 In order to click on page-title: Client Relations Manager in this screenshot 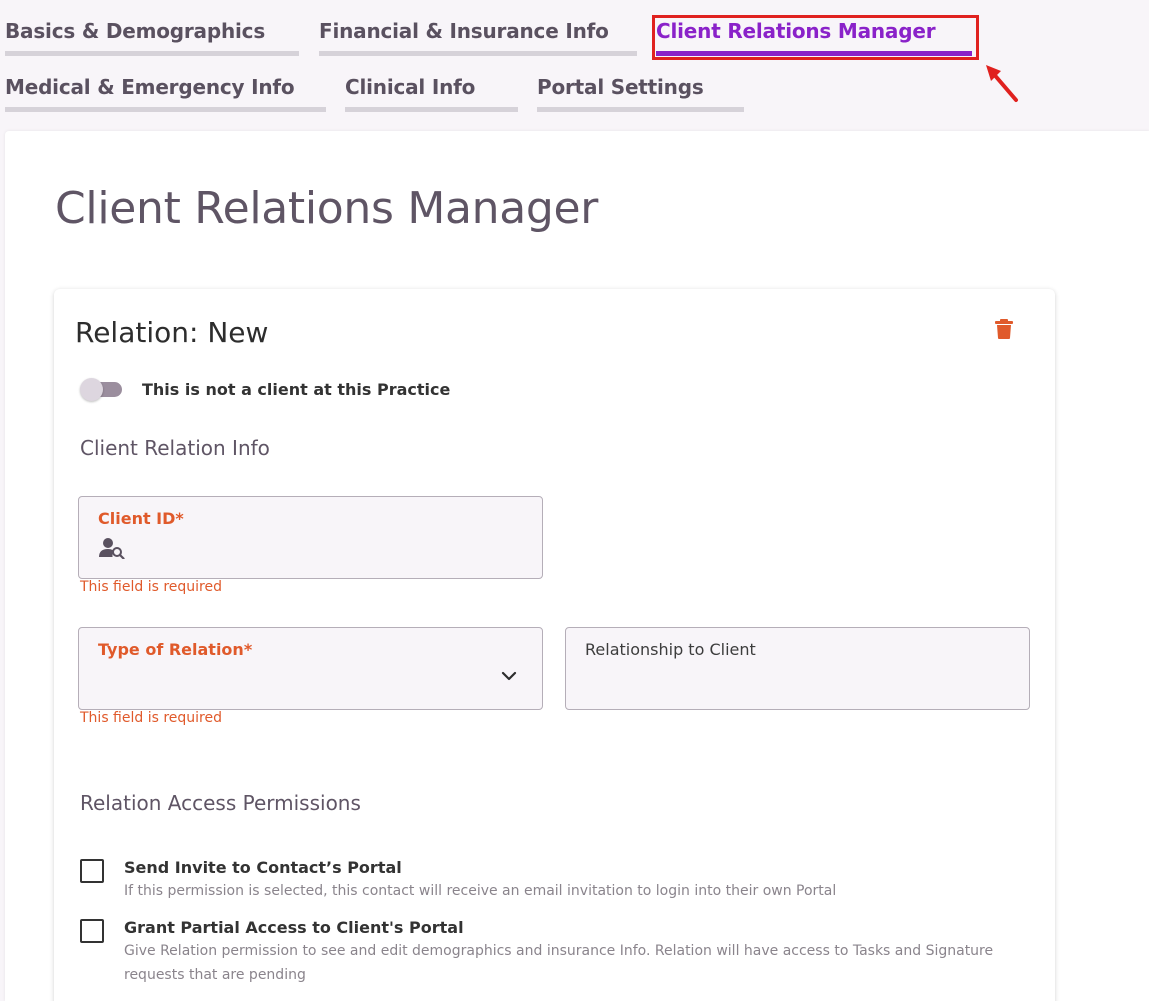, I will do `click(327, 208)`.